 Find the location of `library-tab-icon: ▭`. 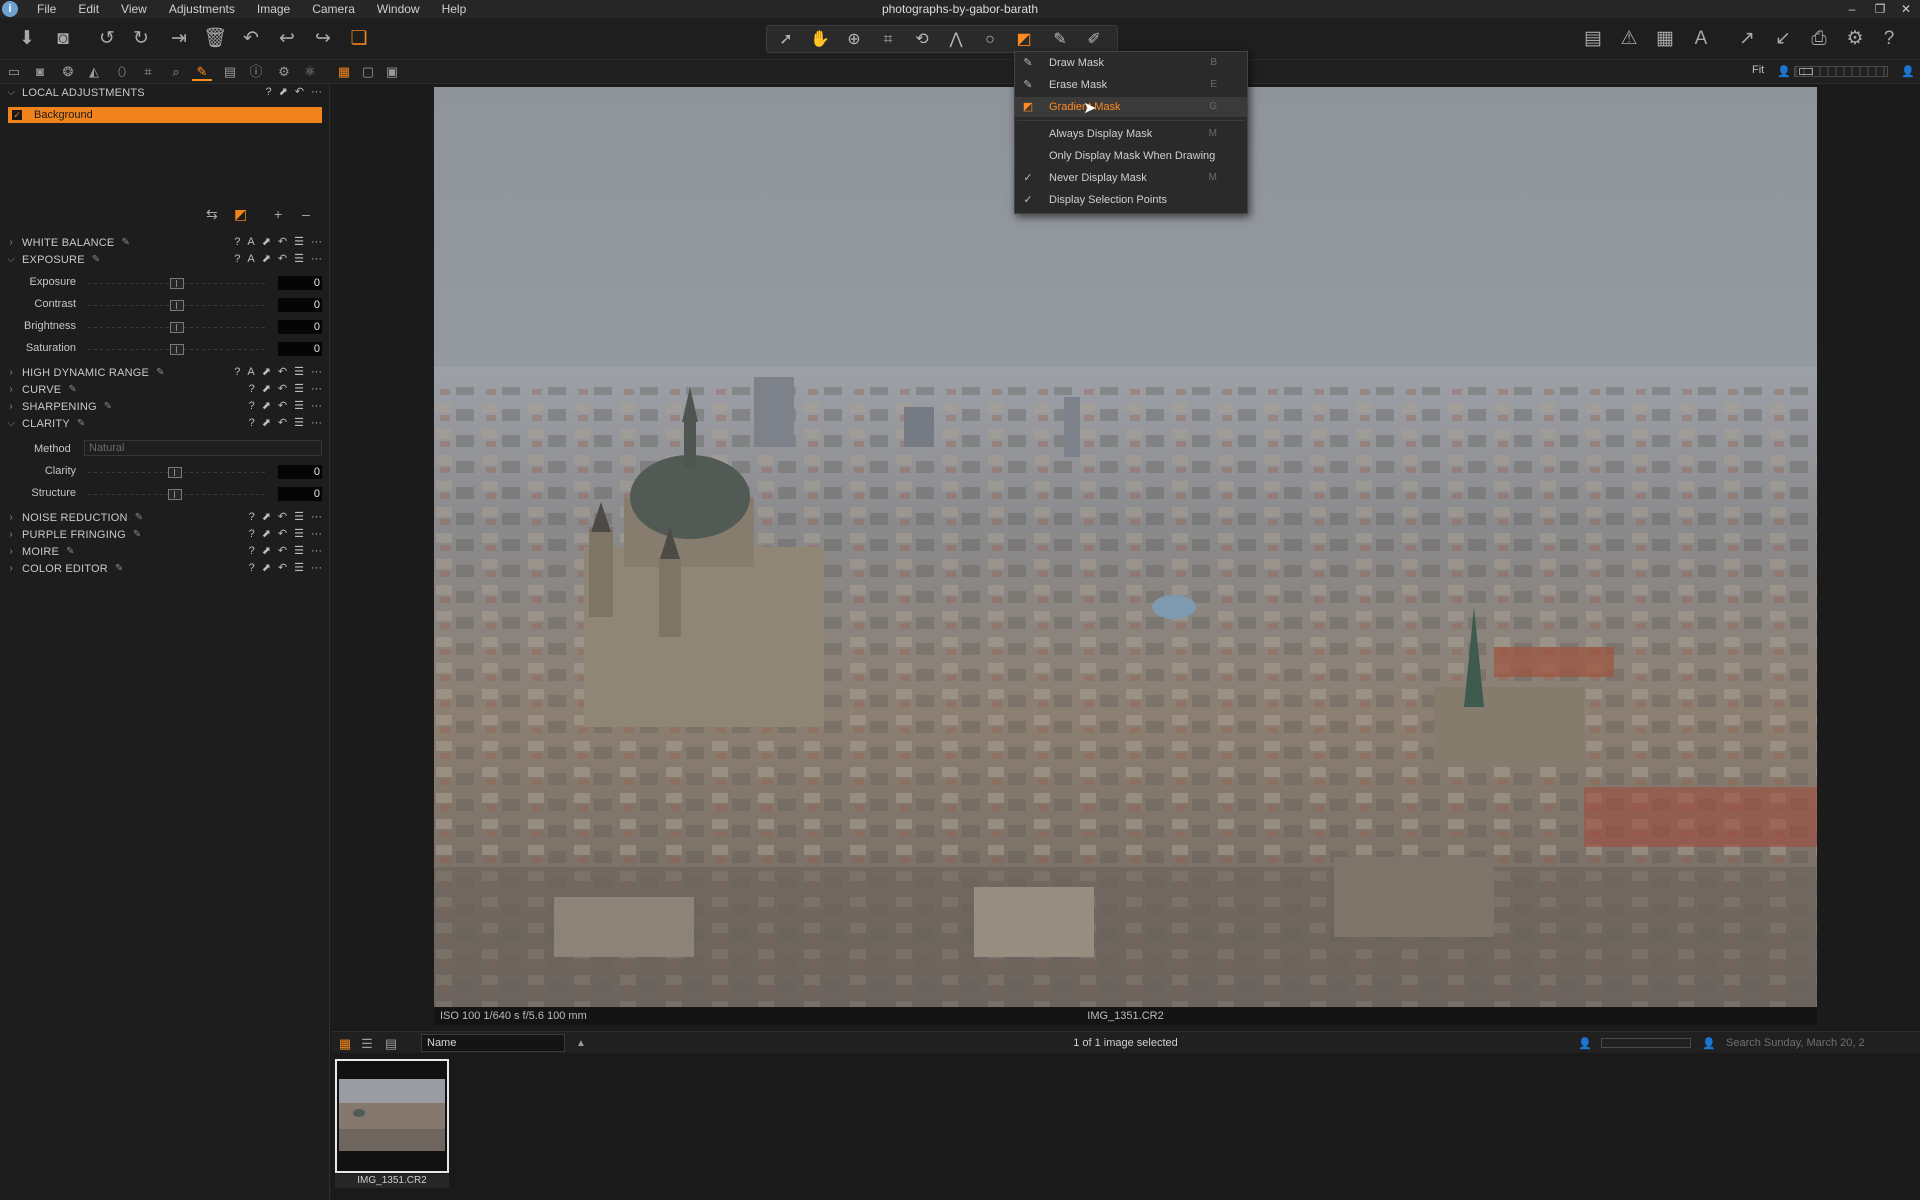

library-tab-icon: ▭ is located at coordinates (14, 72).